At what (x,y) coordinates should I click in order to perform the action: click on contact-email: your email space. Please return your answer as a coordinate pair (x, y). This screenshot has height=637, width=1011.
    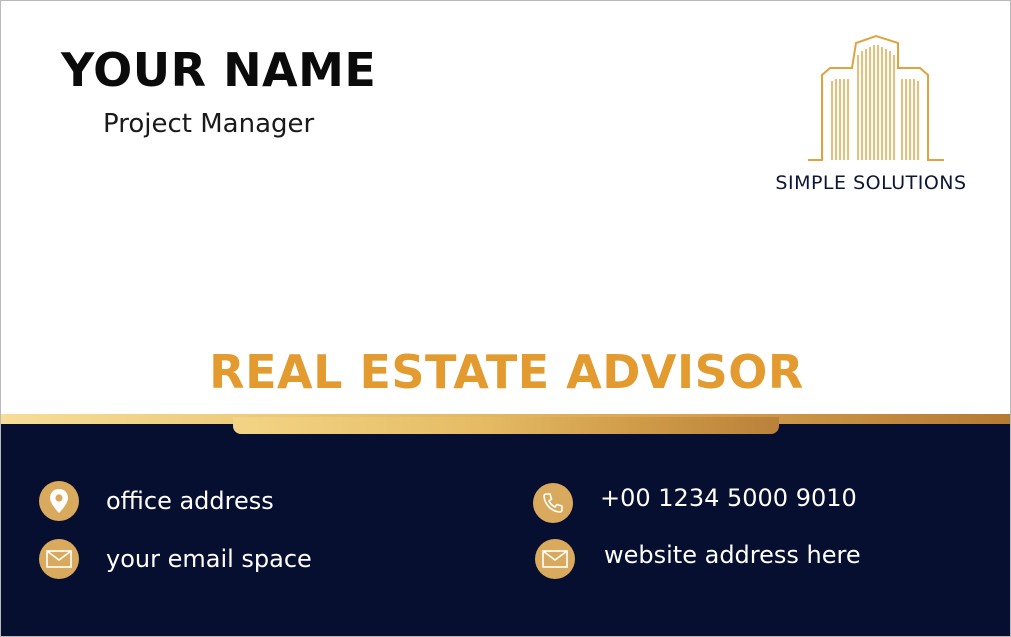
    Looking at the image, I should click on (175, 559).